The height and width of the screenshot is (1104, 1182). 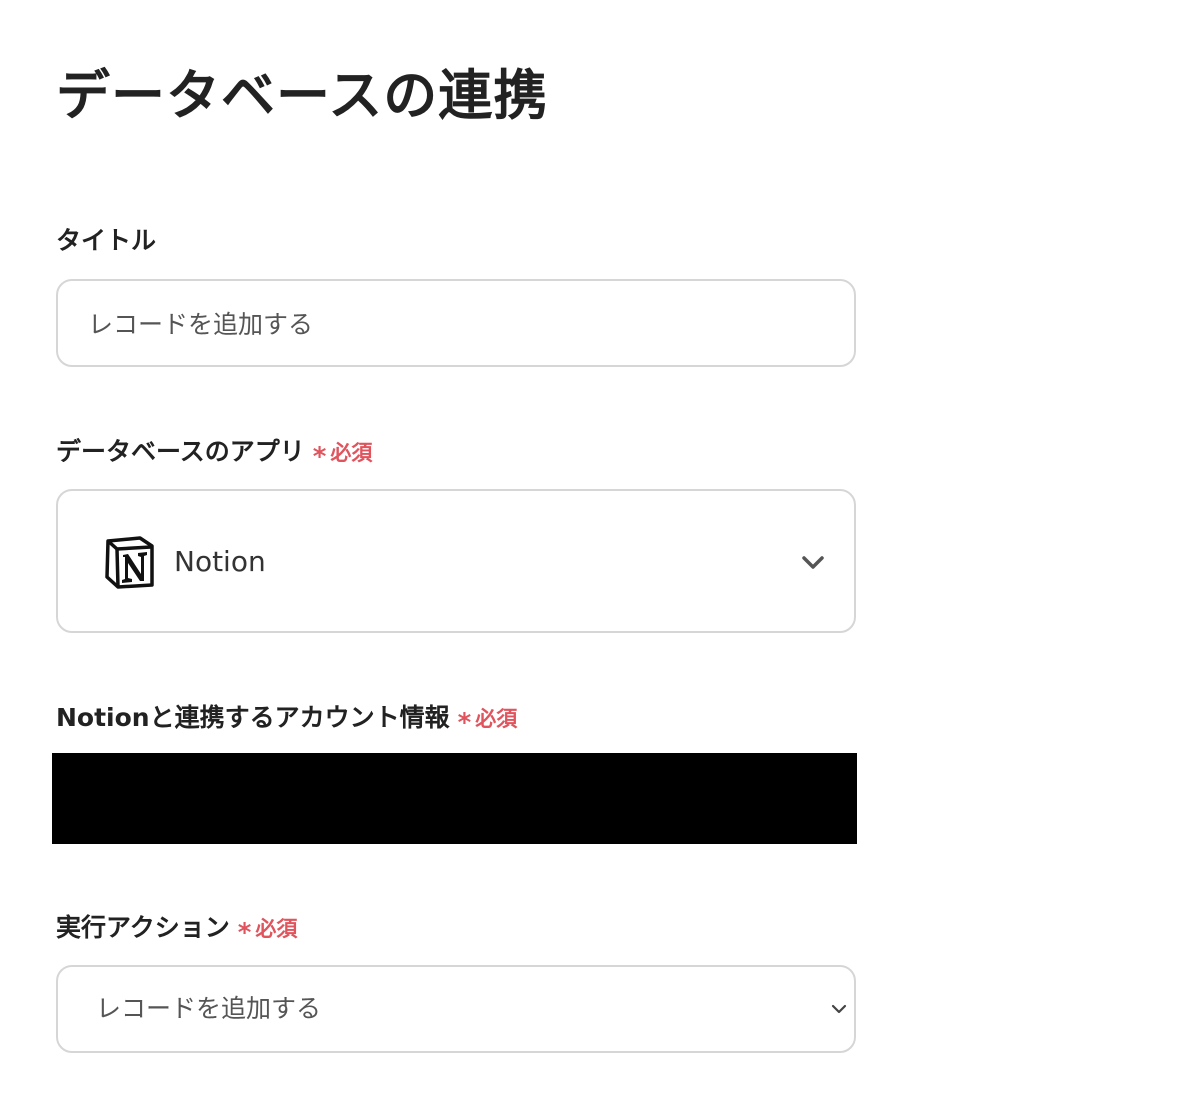 I want to click on notion-logo-icon, so click(x=129, y=562).